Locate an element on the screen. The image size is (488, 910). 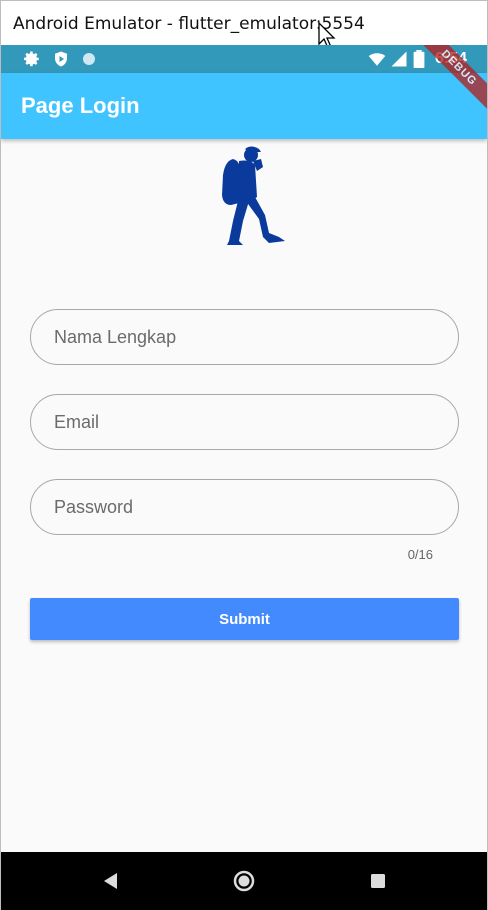
password-input is located at coordinates (244, 507).